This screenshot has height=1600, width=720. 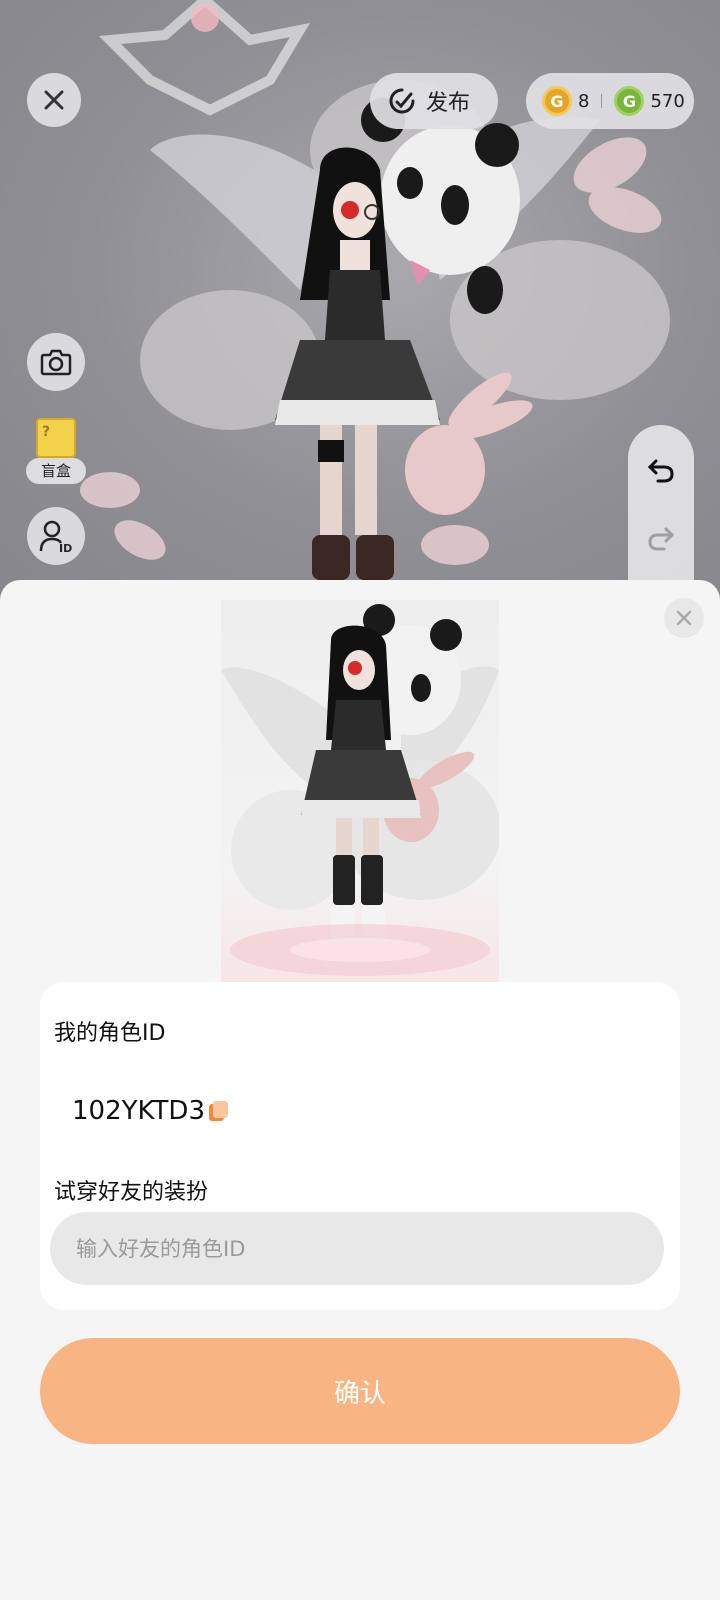 What do you see at coordinates (110, 1033) in the screenshot?
I see `my-role-id-label: 我的角色ID` at bounding box center [110, 1033].